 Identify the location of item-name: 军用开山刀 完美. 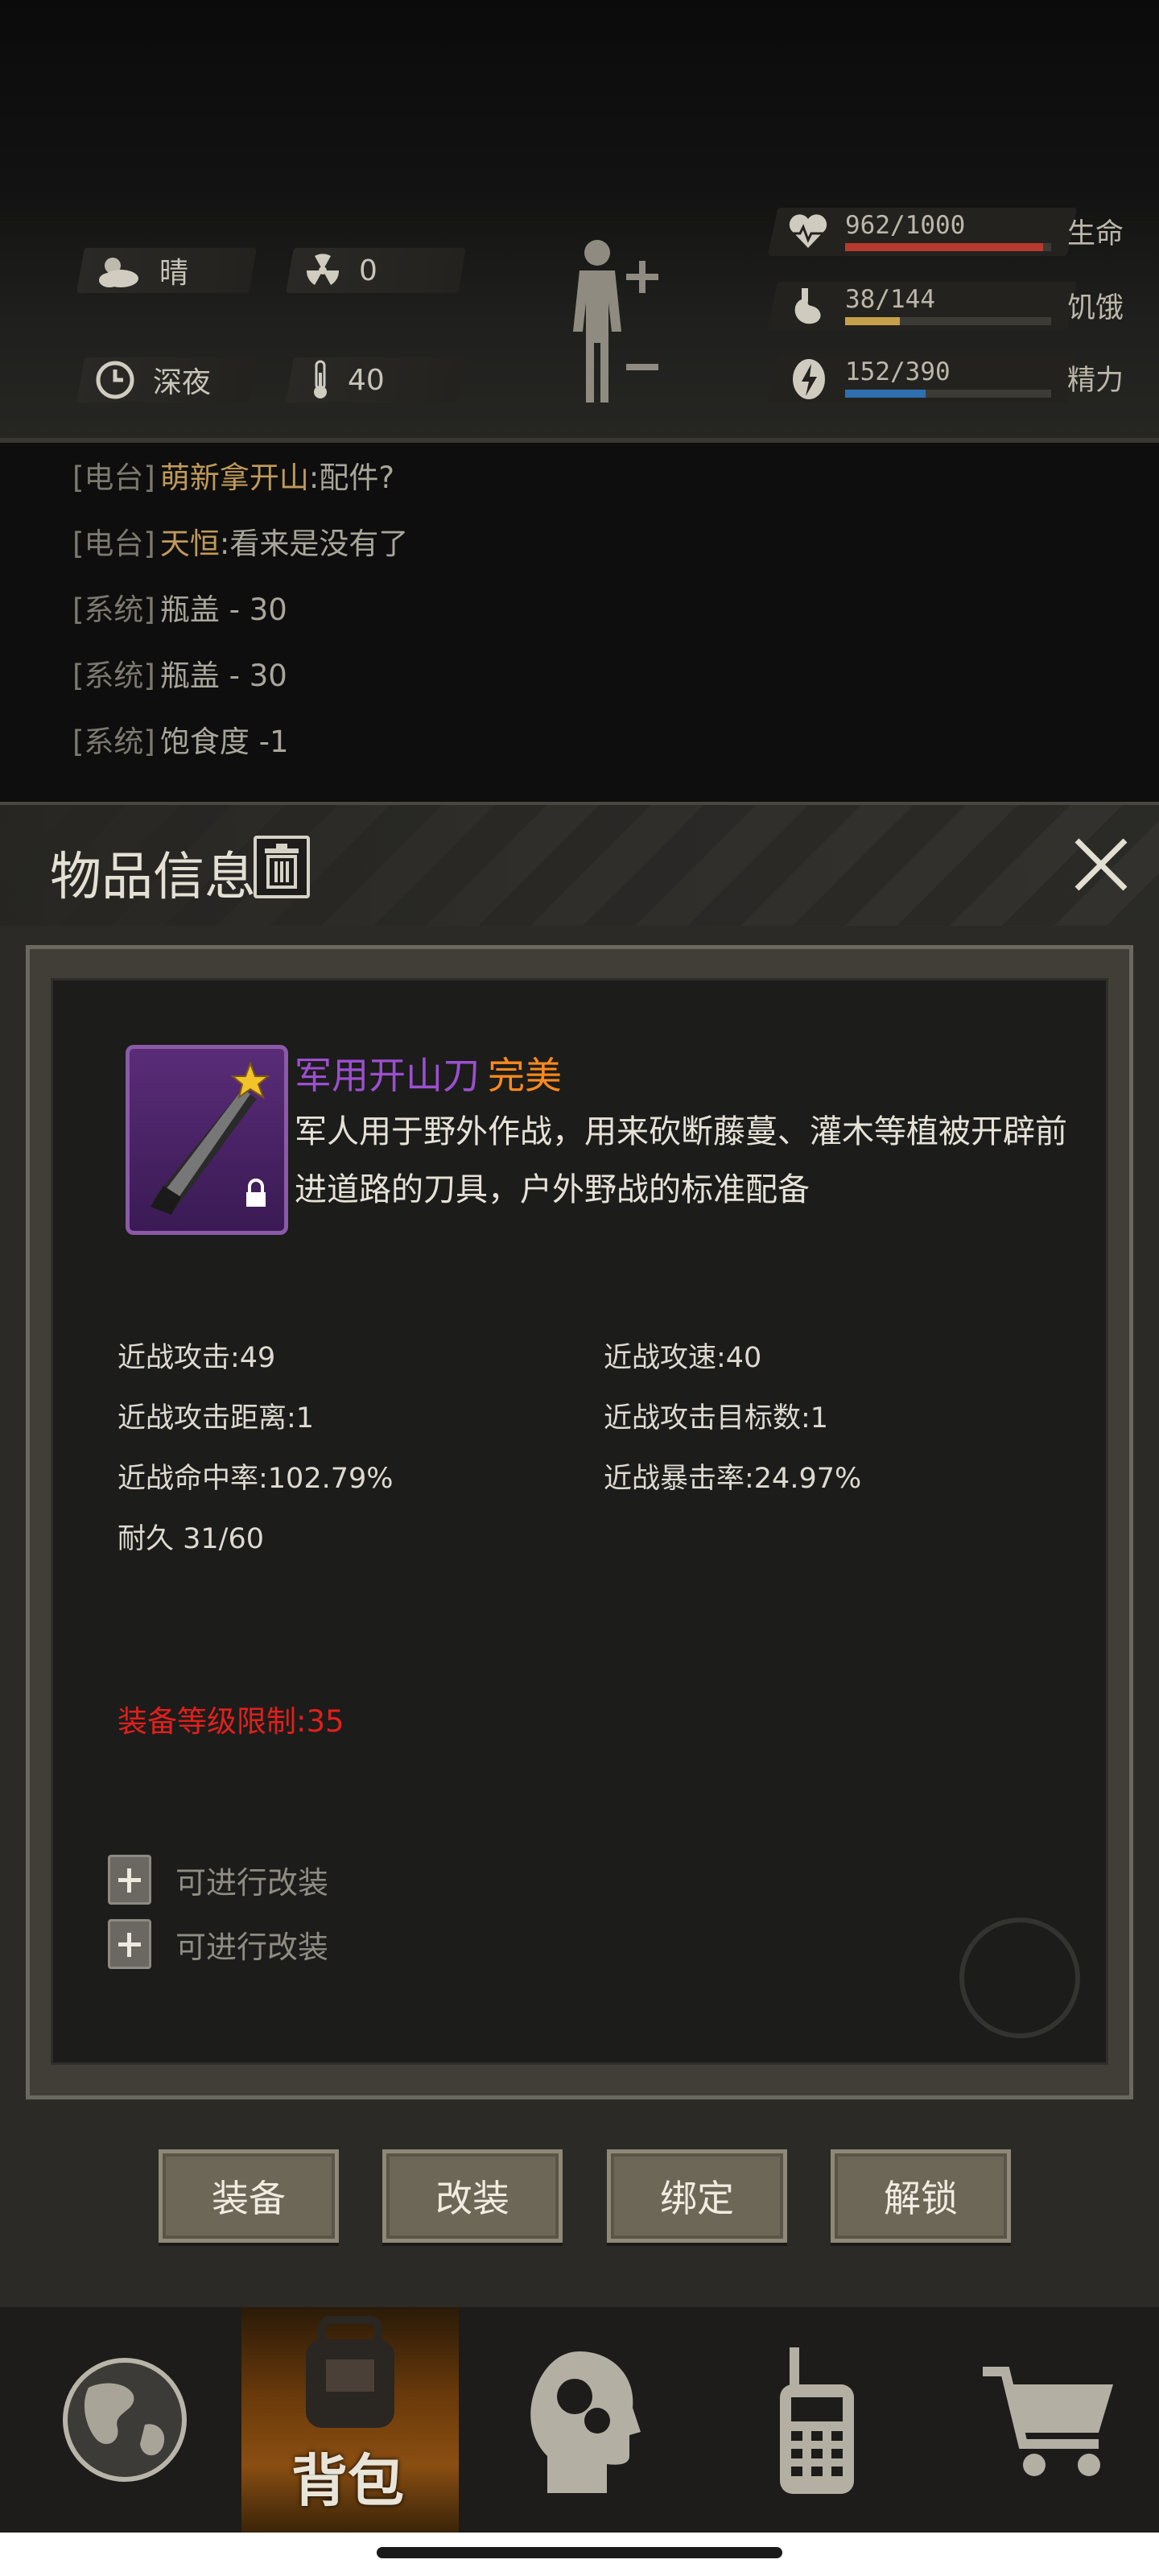
(428, 1073).